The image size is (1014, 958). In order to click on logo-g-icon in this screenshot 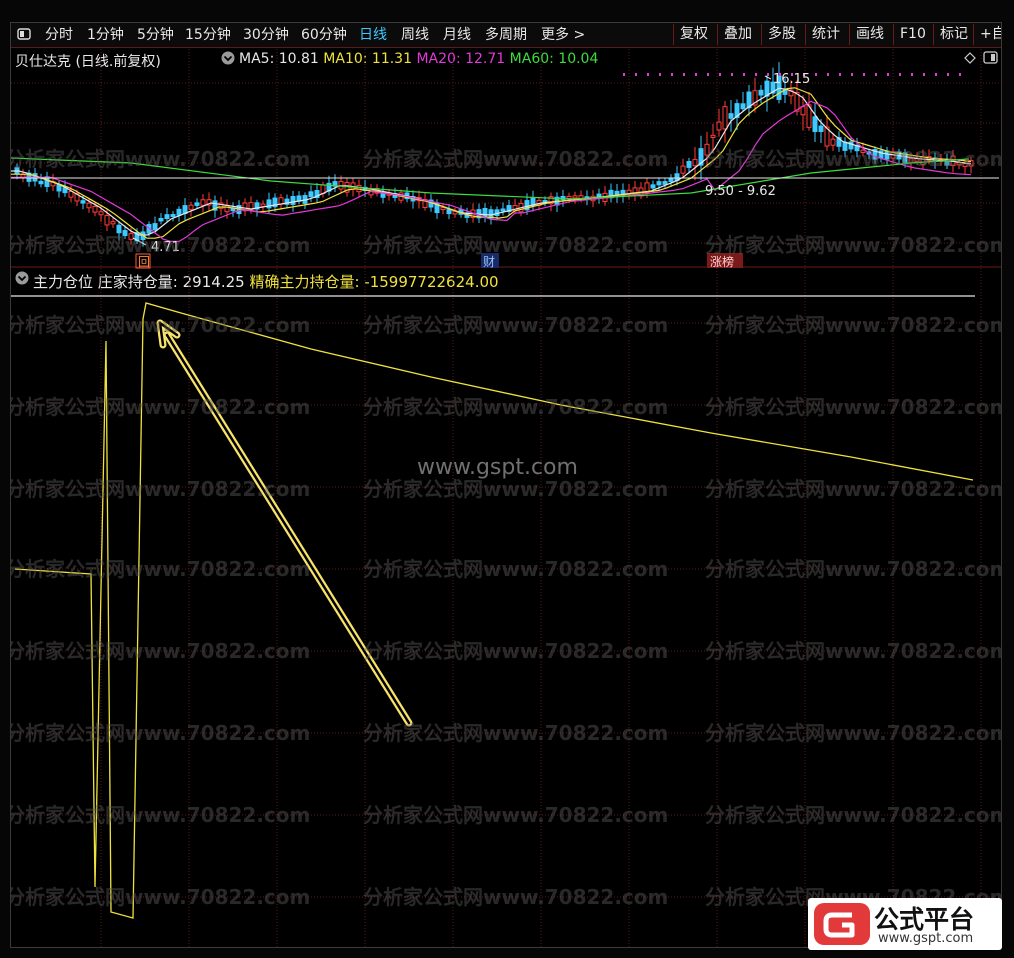, I will do `click(842, 924)`.